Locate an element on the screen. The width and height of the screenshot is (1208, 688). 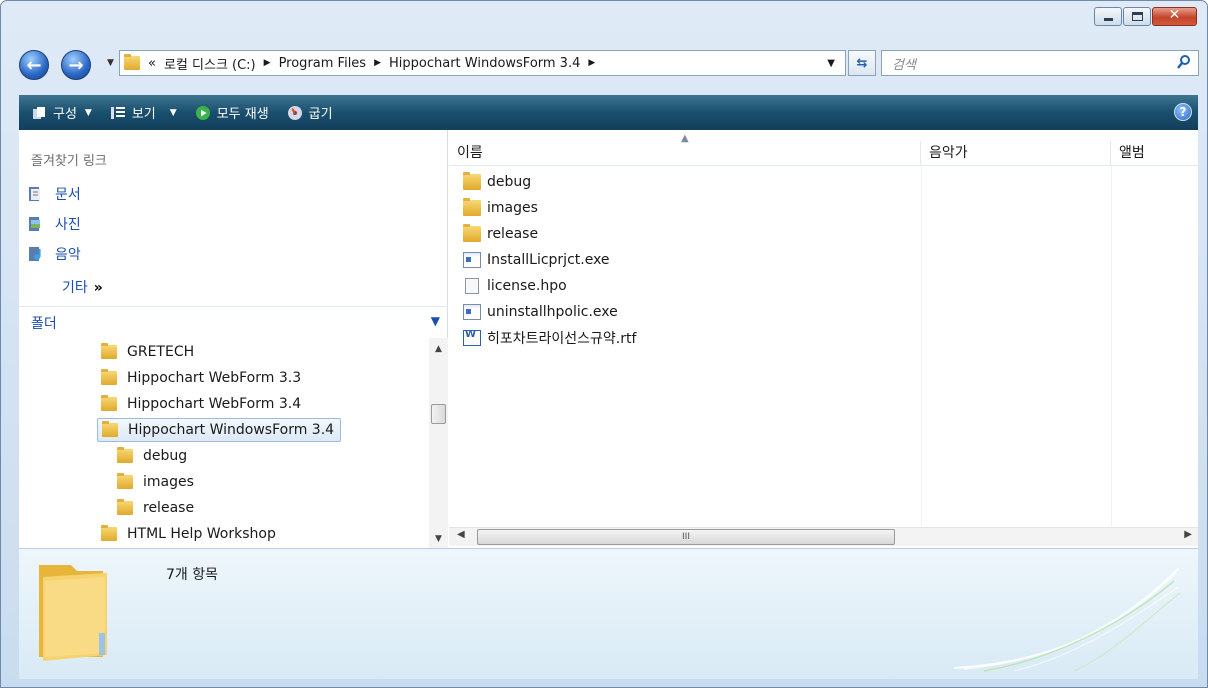
search-input: 검색 is located at coordinates (1040, 63).